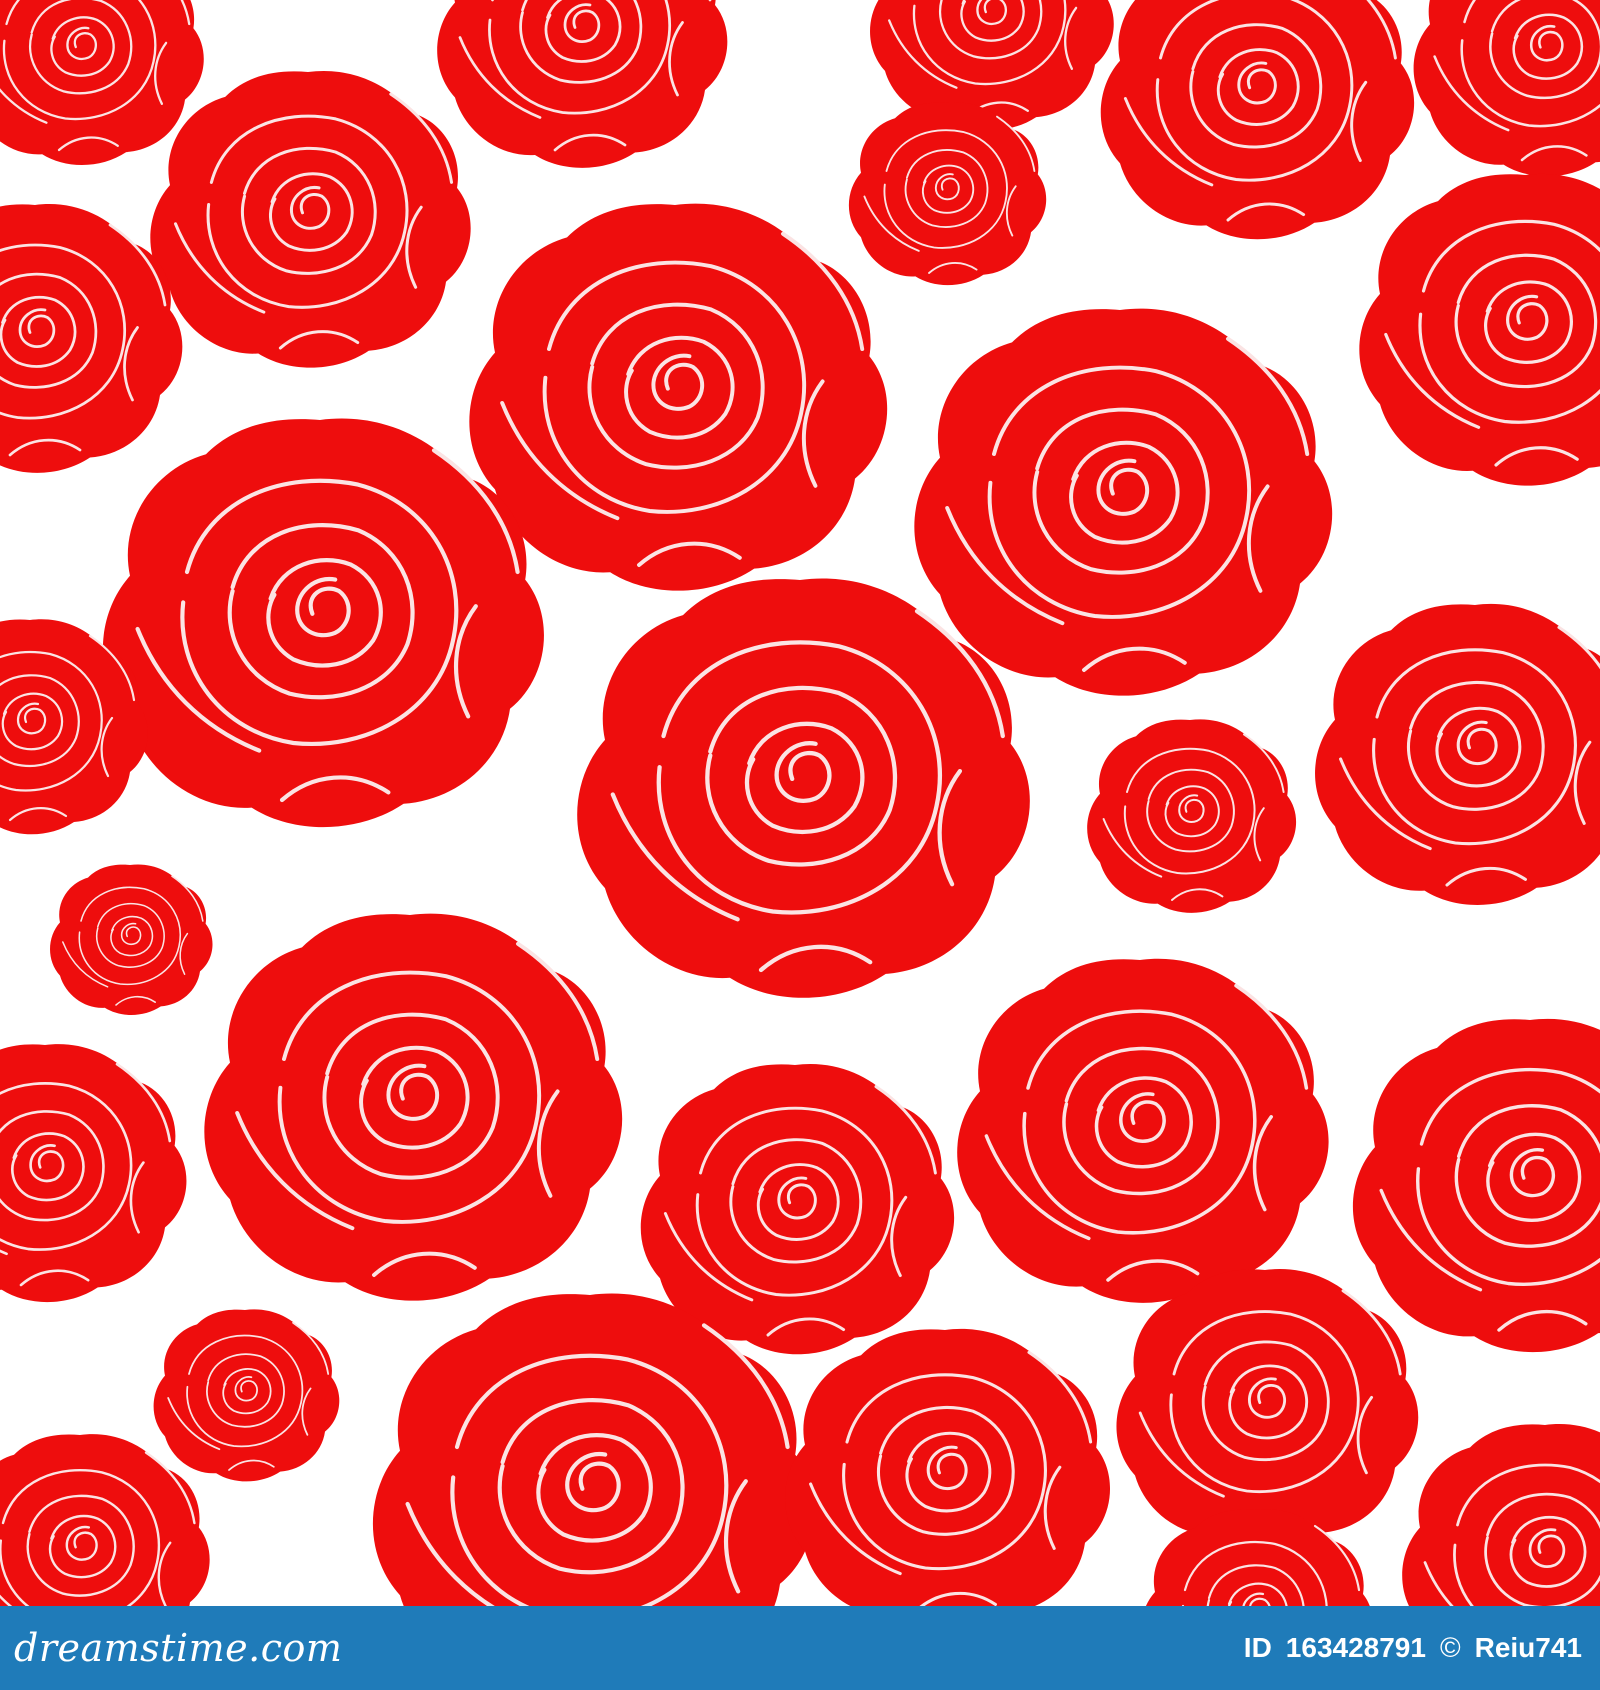 The width and height of the screenshot is (1600, 1690). What do you see at coordinates (1450, 1647) in the screenshot?
I see `copyright-icon: ©` at bounding box center [1450, 1647].